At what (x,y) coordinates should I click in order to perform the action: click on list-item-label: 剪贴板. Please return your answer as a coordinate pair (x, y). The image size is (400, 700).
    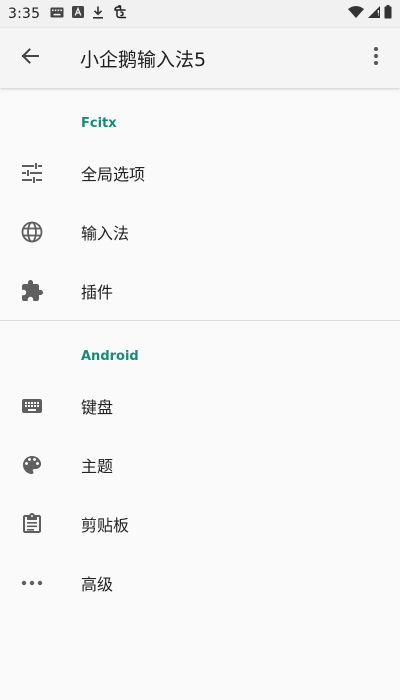
    Looking at the image, I should click on (105, 525).